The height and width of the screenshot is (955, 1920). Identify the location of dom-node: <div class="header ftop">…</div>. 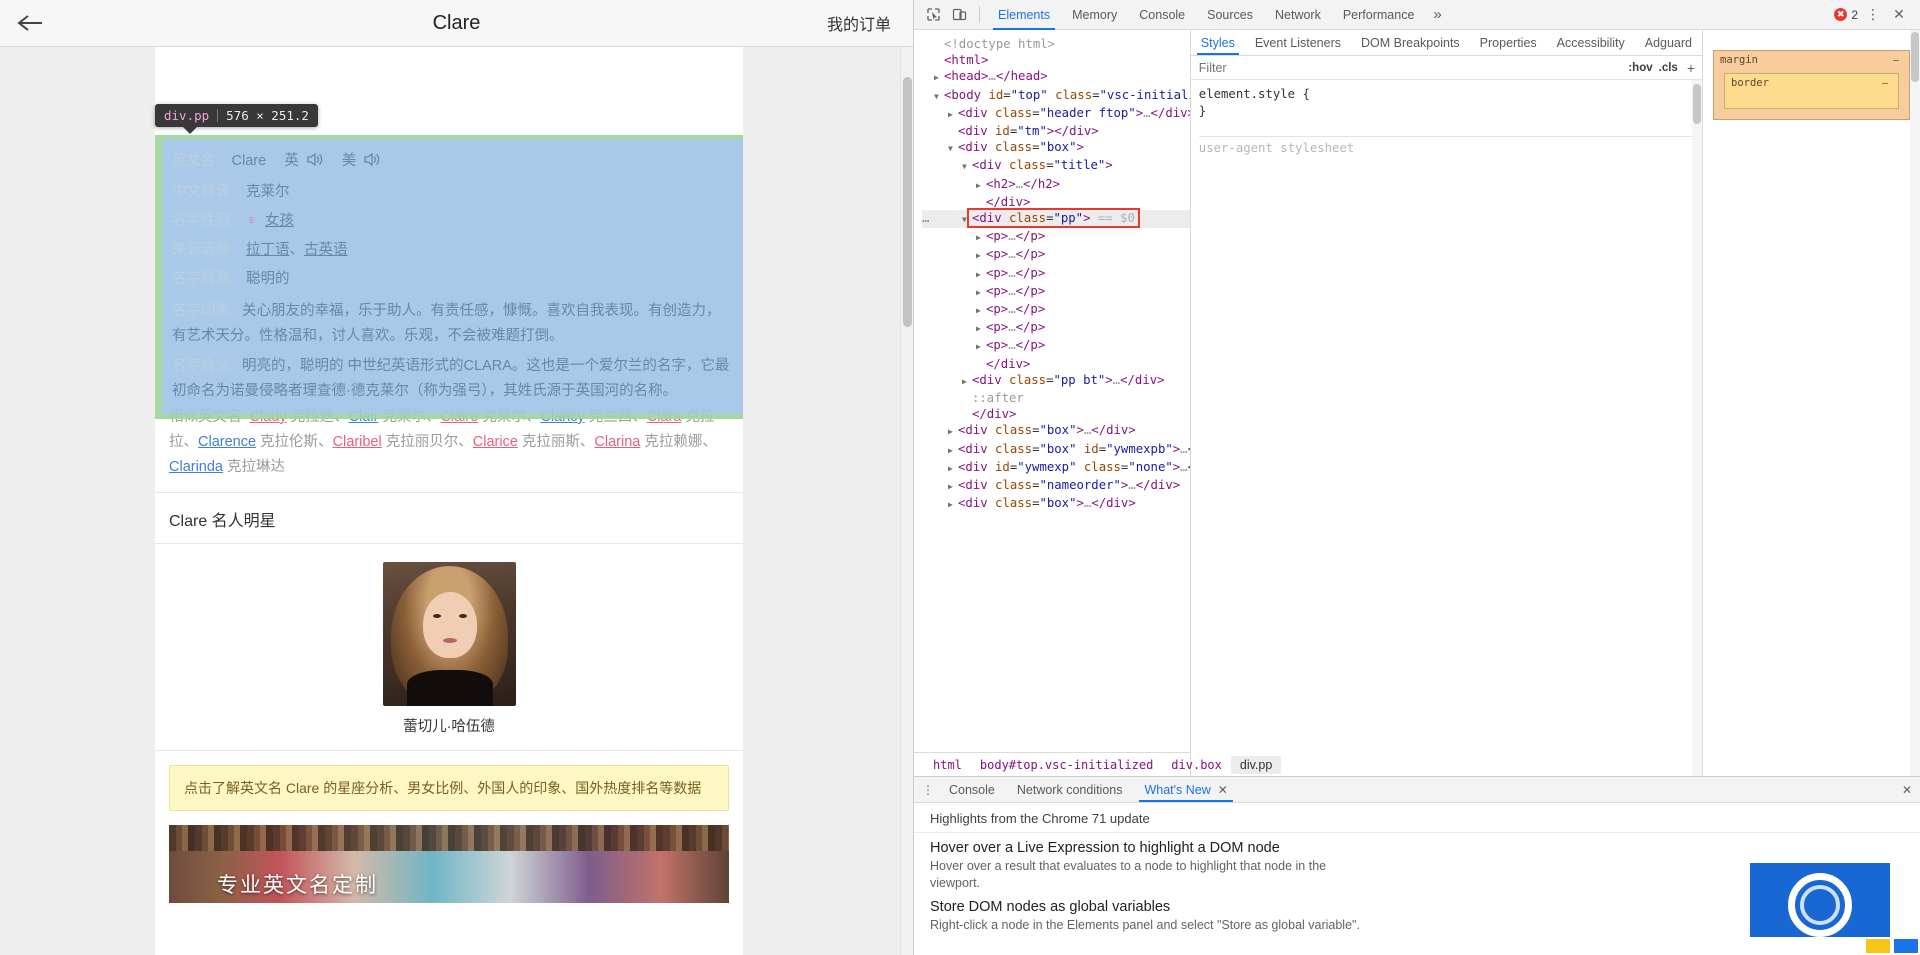
(1056, 114).